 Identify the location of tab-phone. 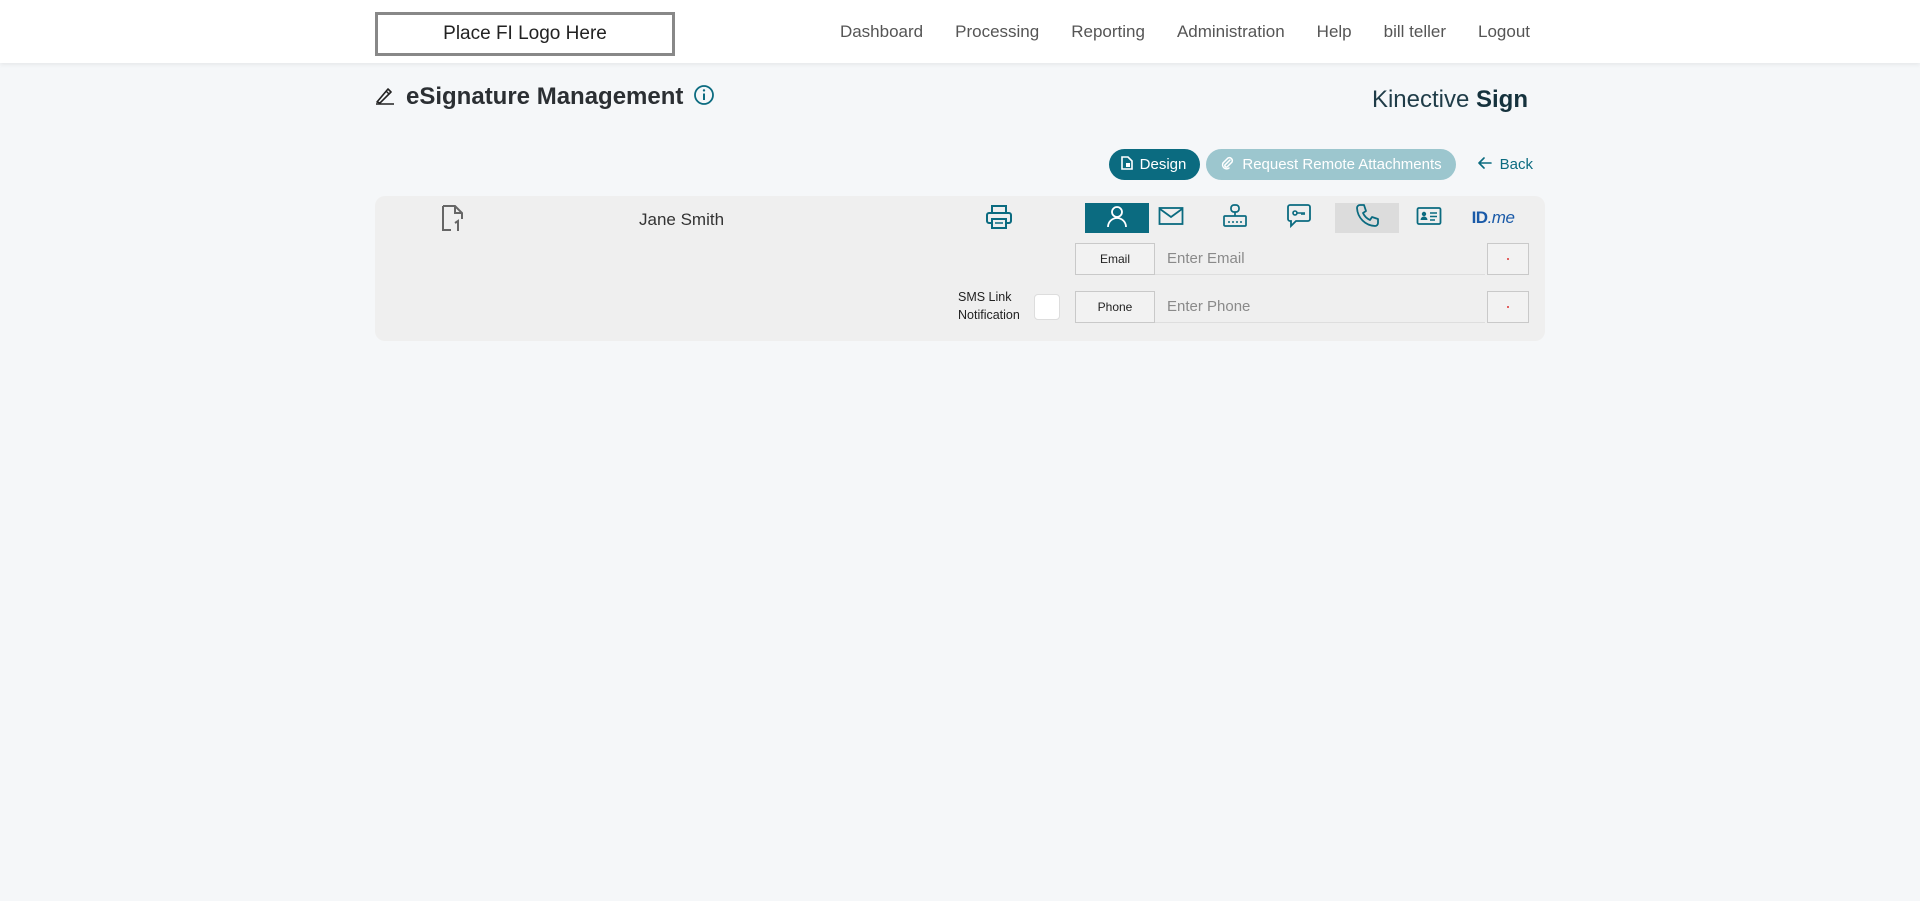
(1367, 218).